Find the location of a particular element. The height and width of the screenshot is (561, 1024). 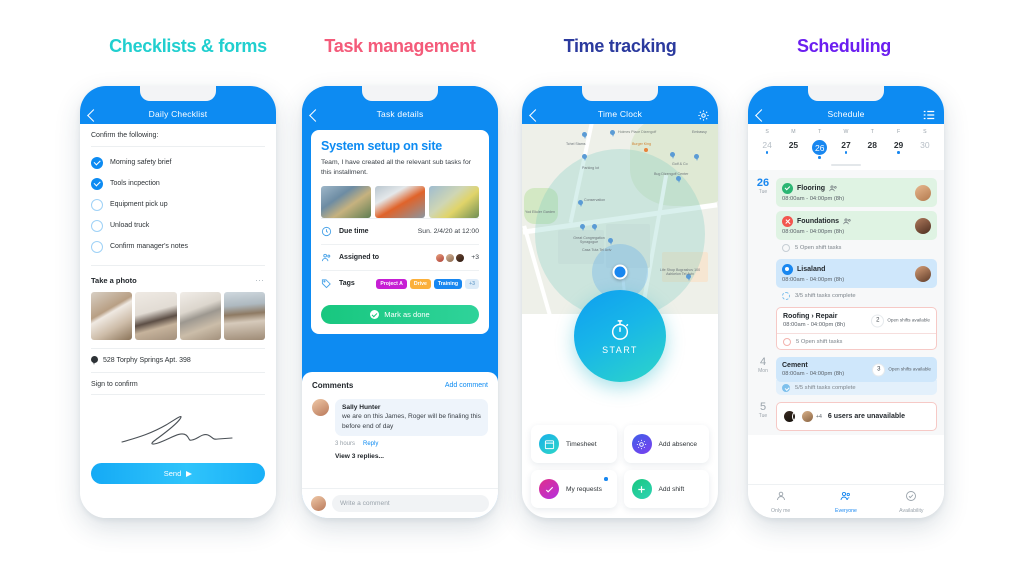

map-label: Embassy is located at coordinates (699, 132).